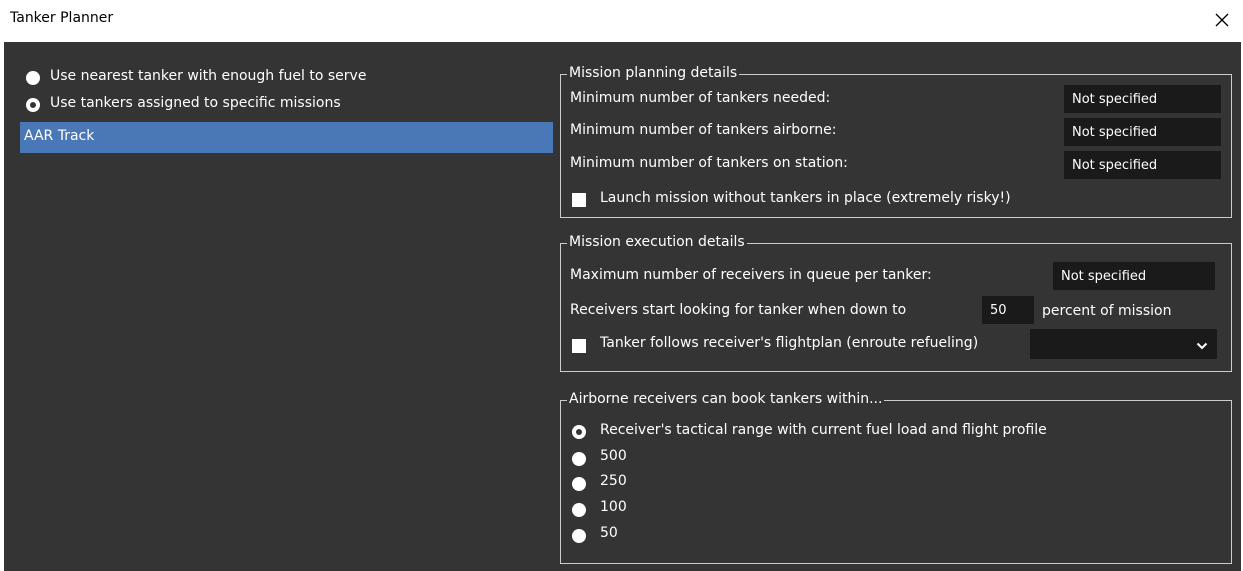  Describe the element at coordinates (579, 432) in the screenshot. I see `booking-radio-tactical-range` at that location.